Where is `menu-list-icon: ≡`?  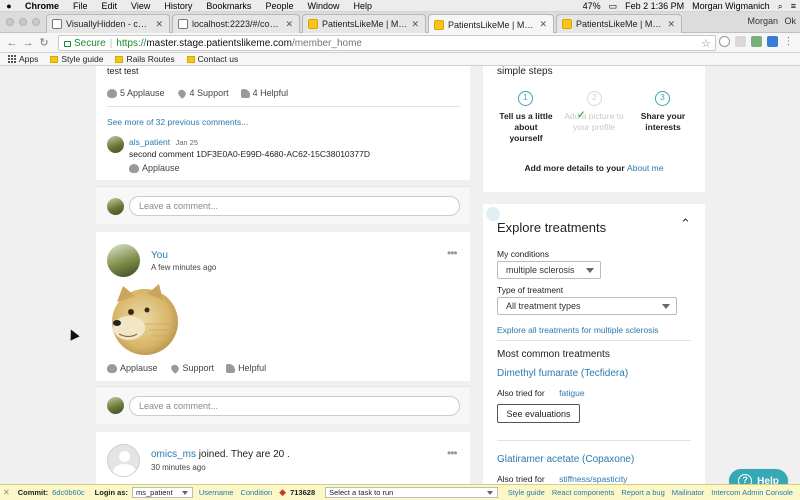 menu-list-icon: ≡ is located at coordinates (793, 6).